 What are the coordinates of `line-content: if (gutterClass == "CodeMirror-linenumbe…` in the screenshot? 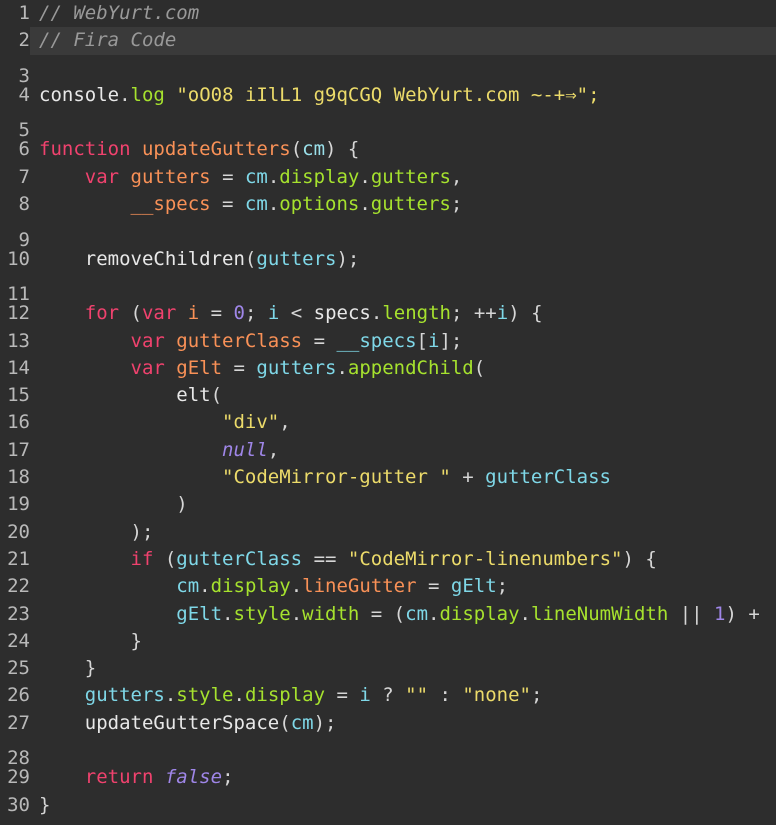 It's located at (403, 559).